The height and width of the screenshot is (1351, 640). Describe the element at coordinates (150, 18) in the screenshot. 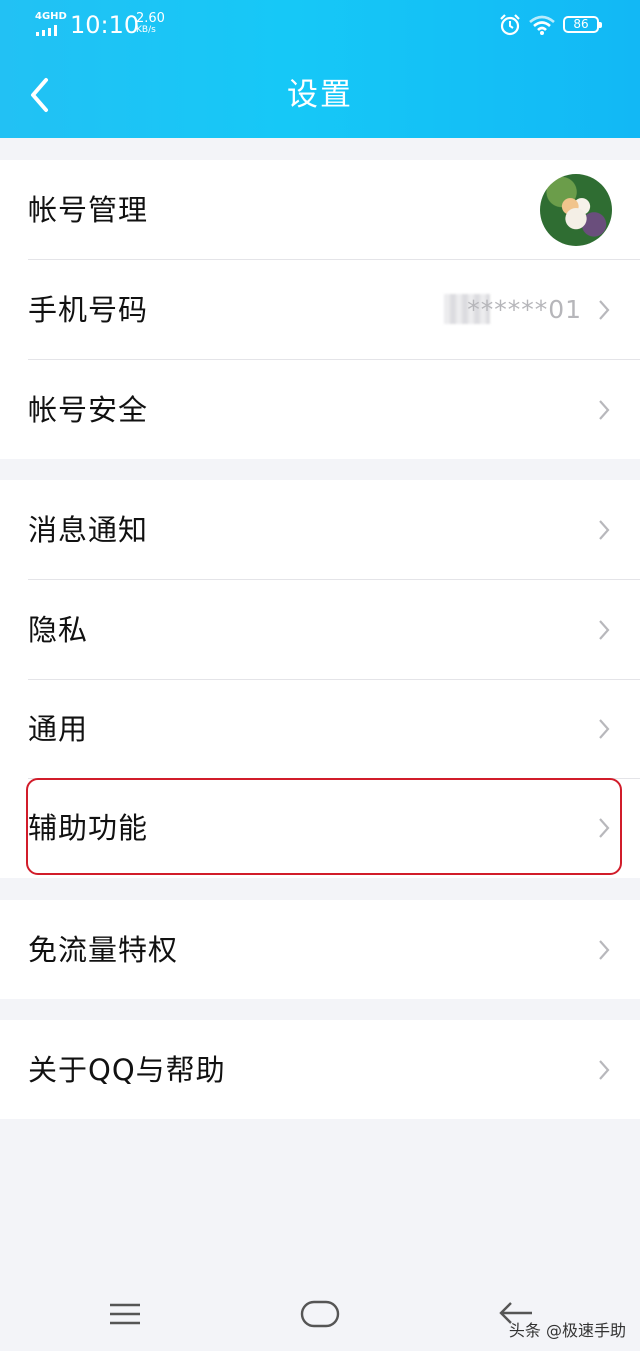

I see `speed-value: 2.60` at that location.